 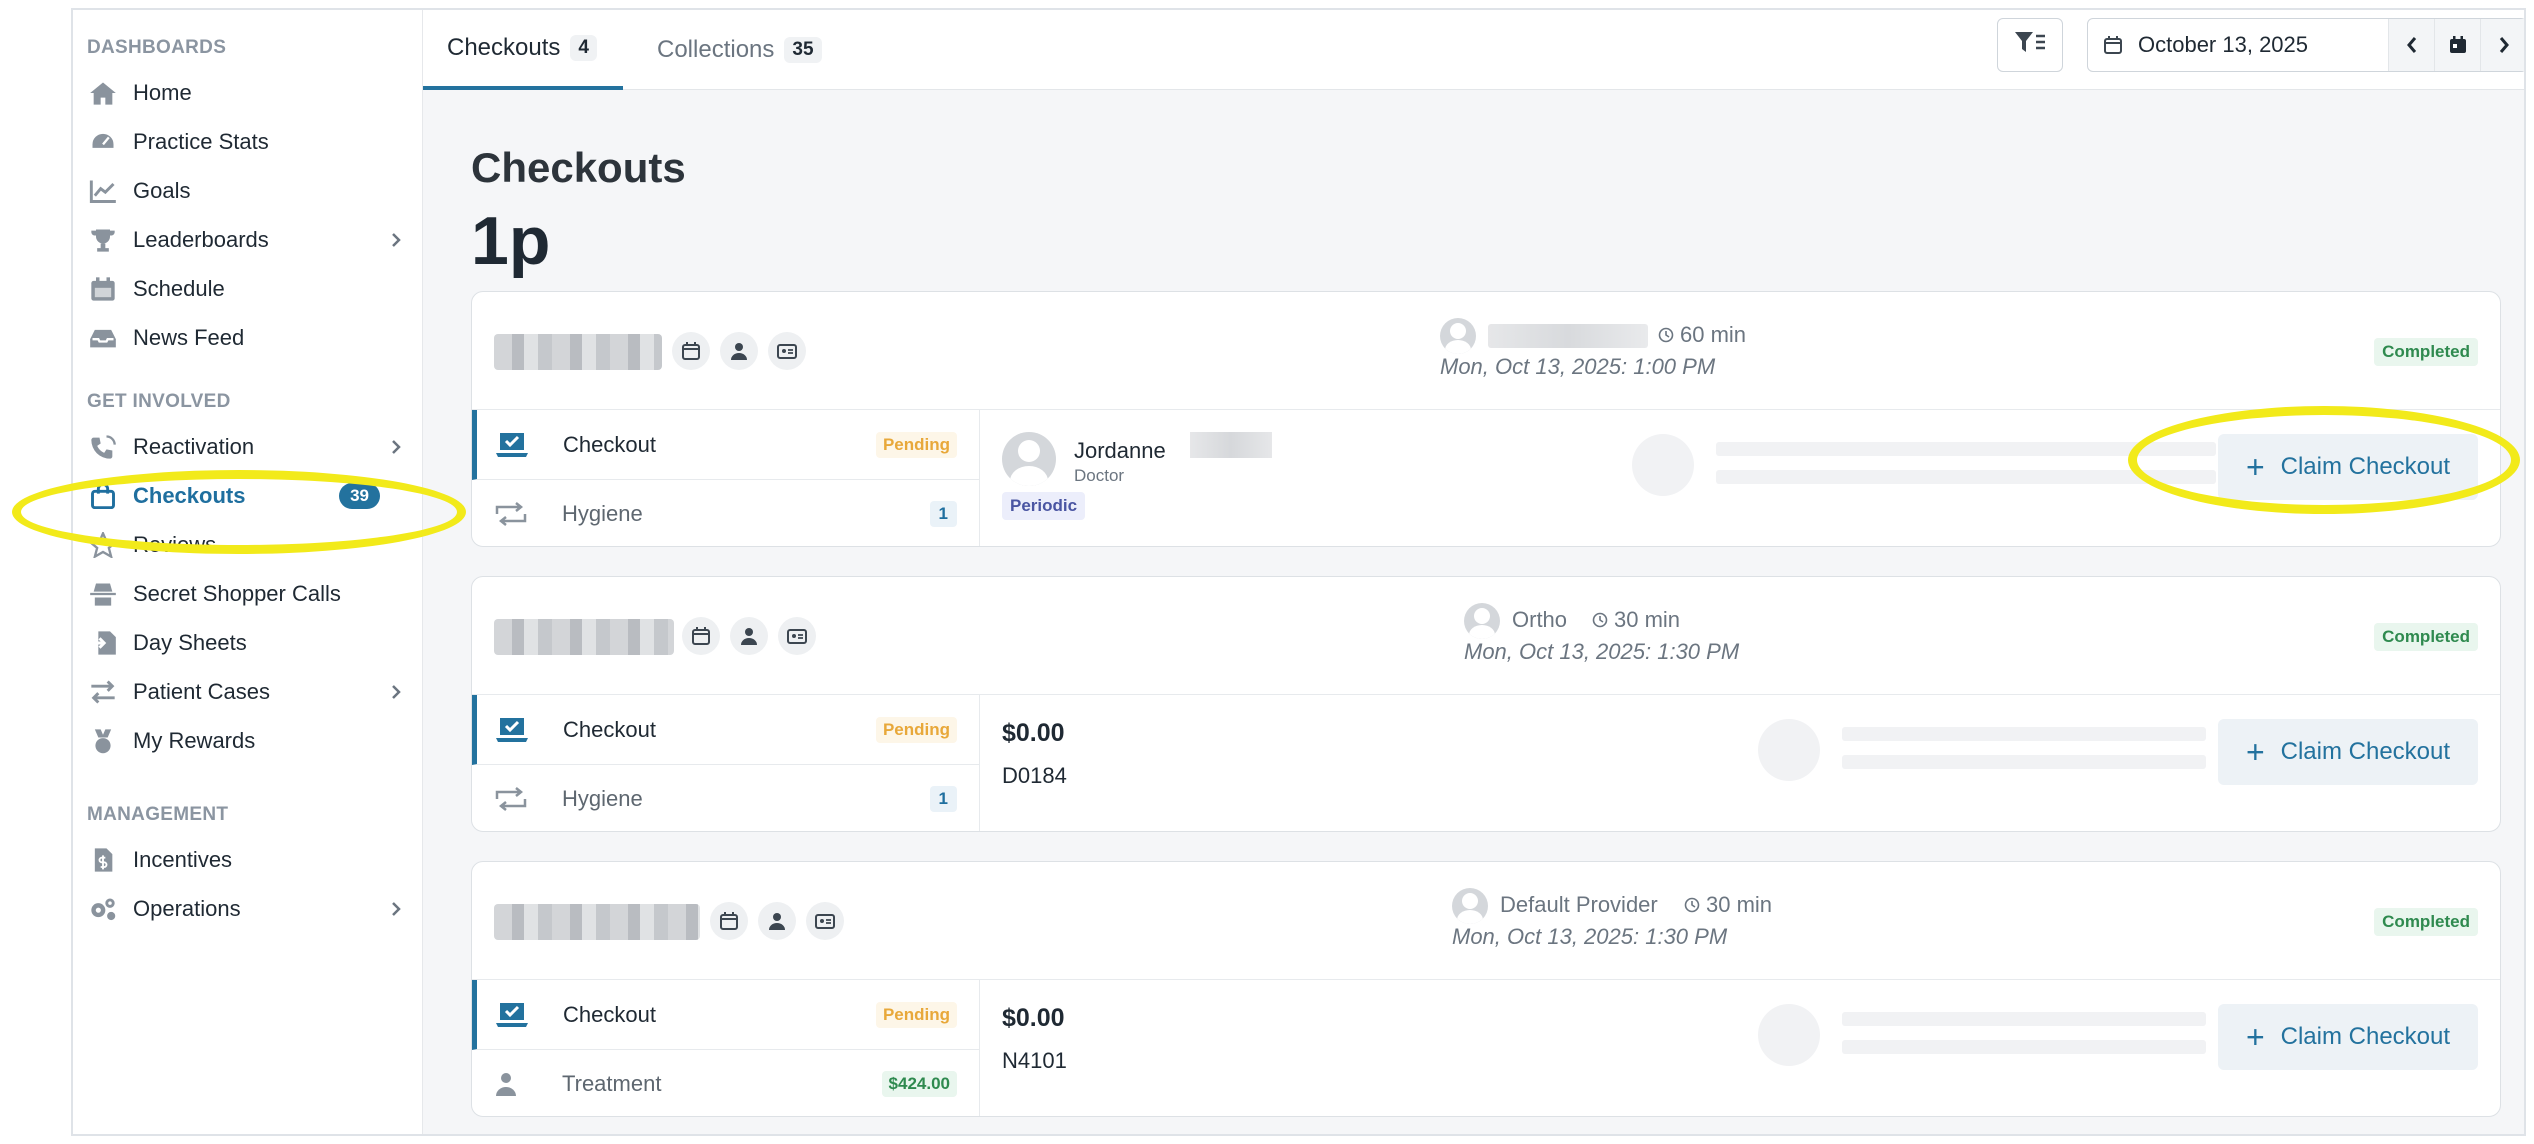 I want to click on spy-icon, so click(x=103, y=594).